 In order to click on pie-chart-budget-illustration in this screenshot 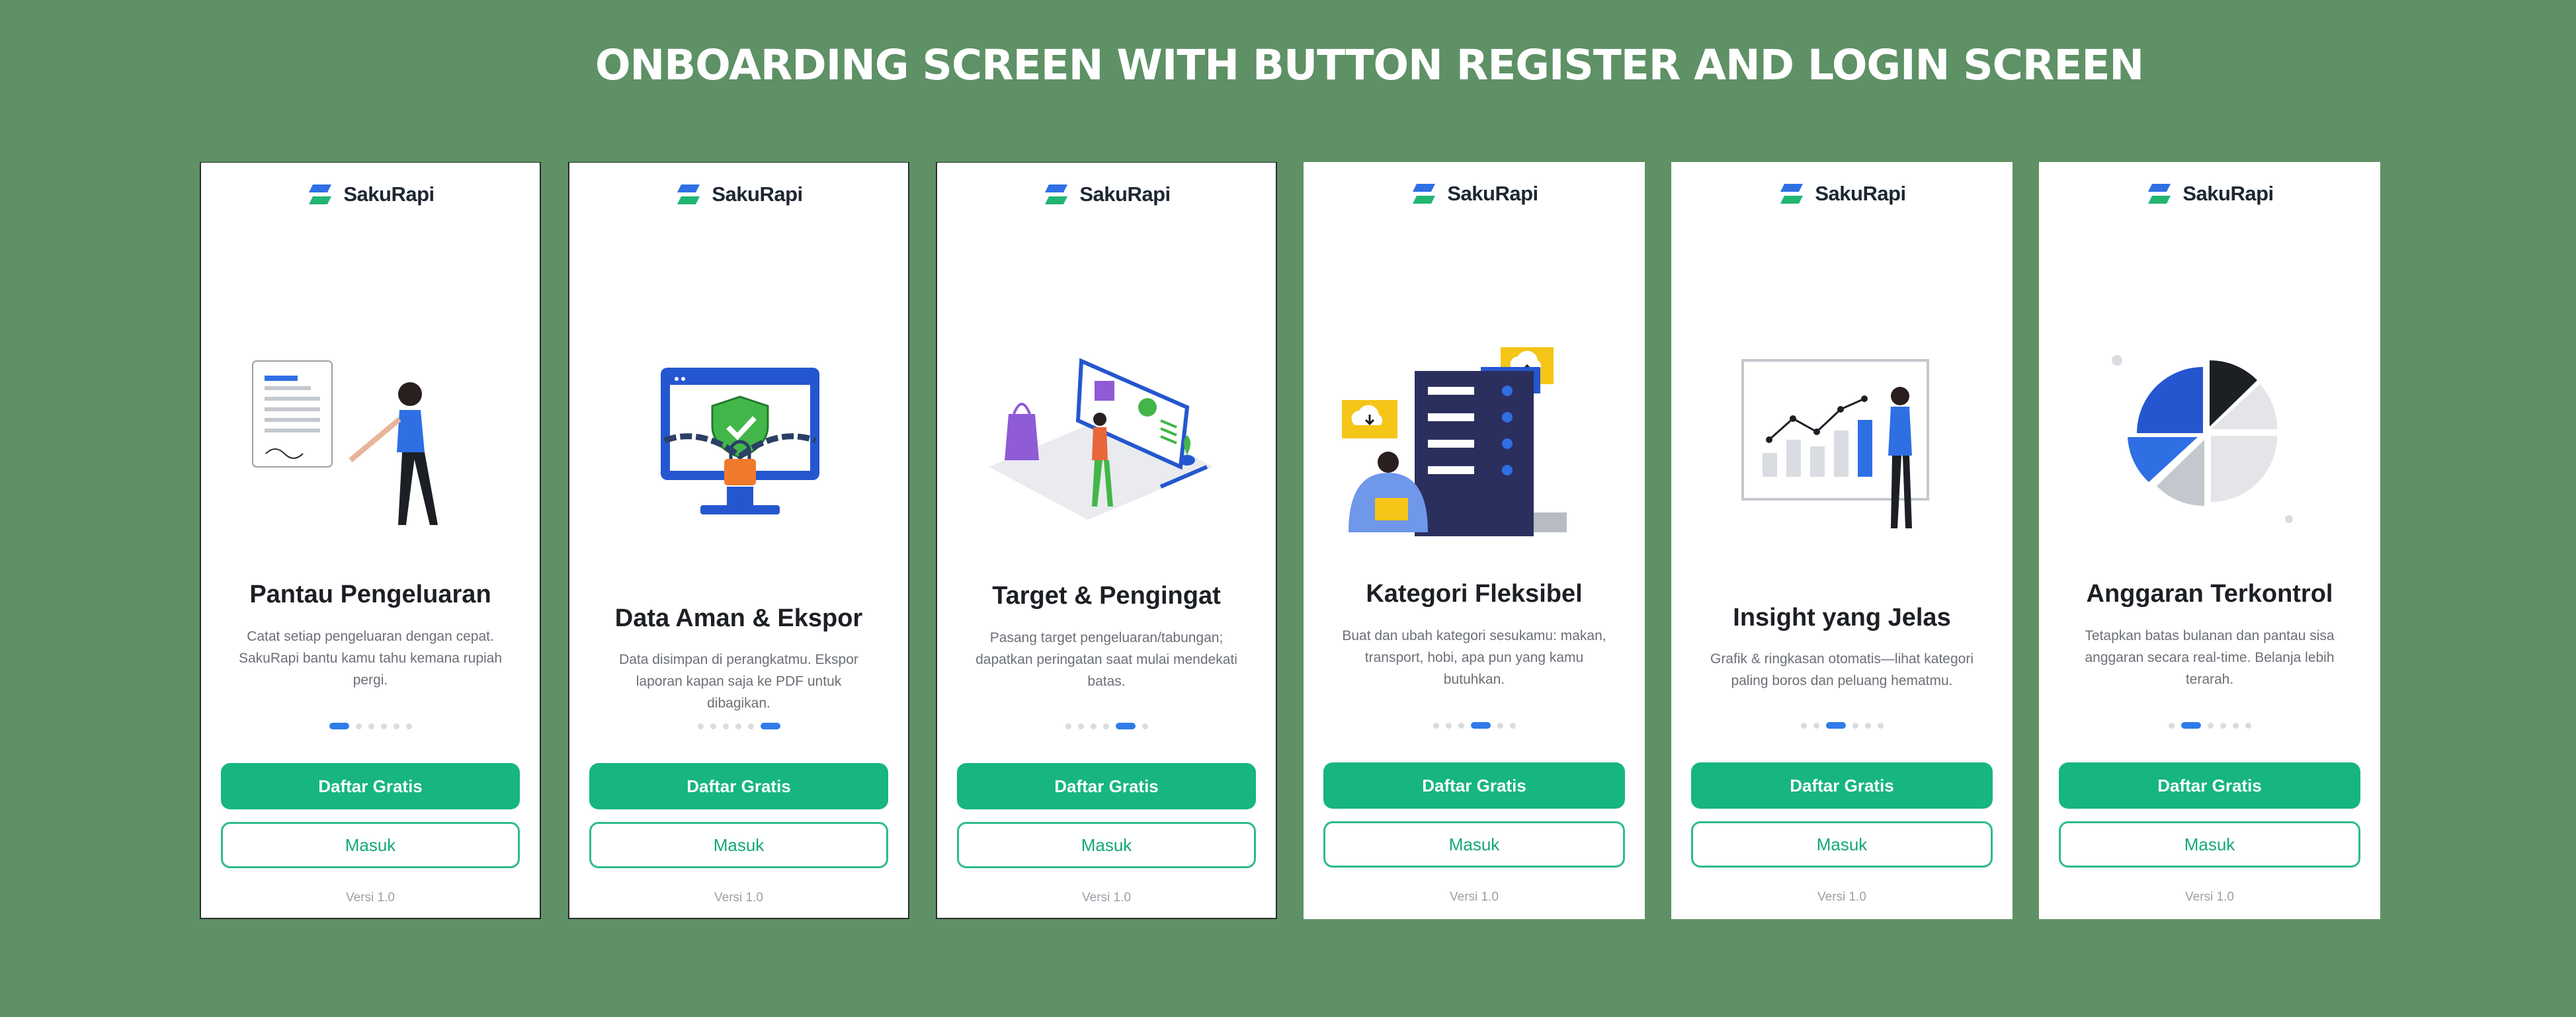, I will do `click(2209, 440)`.